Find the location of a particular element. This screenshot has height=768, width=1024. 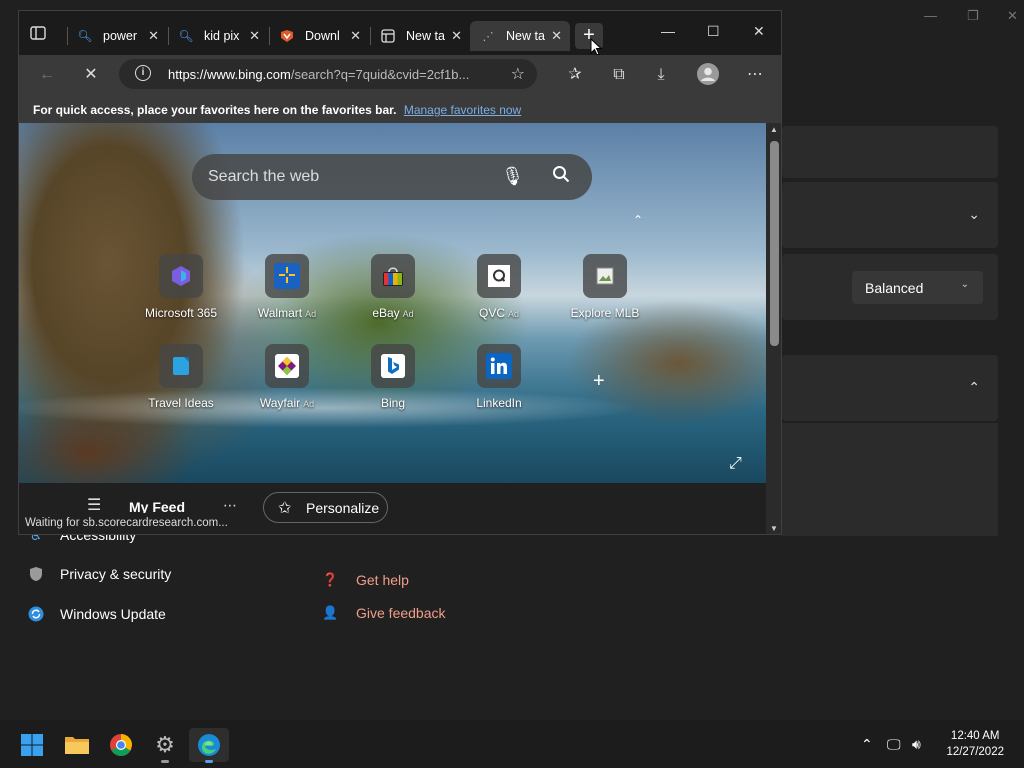

stop-loading-icon: ✕ is located at coordinates (91, 75).